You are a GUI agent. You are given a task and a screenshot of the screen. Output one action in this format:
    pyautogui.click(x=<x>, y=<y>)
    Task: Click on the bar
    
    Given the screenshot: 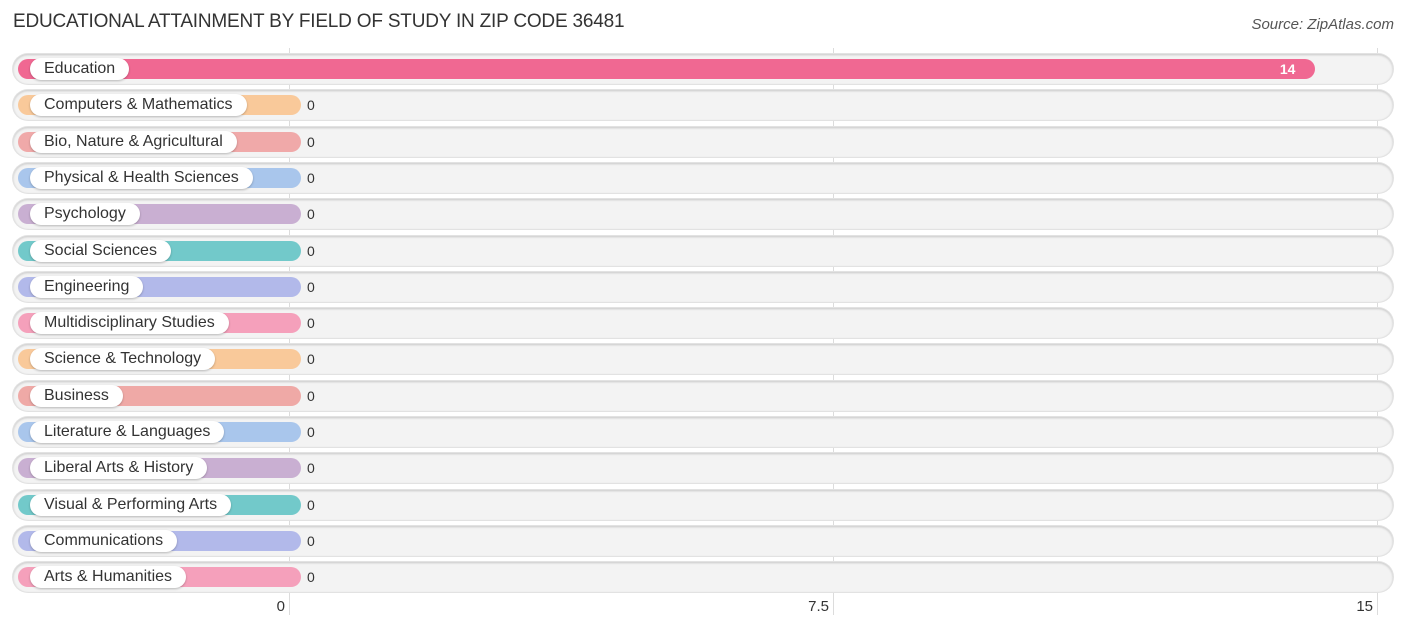 What is the action you would take?
    pyautogui.click(x=667, y=69)
    